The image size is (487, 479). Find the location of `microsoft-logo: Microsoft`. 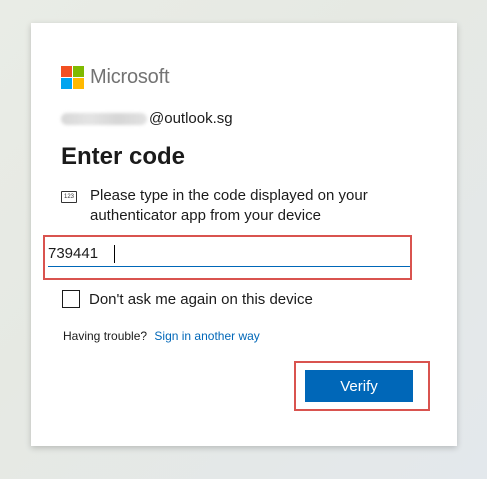

microsoft-logo: Microsoft is located at coordinates (115, 77).